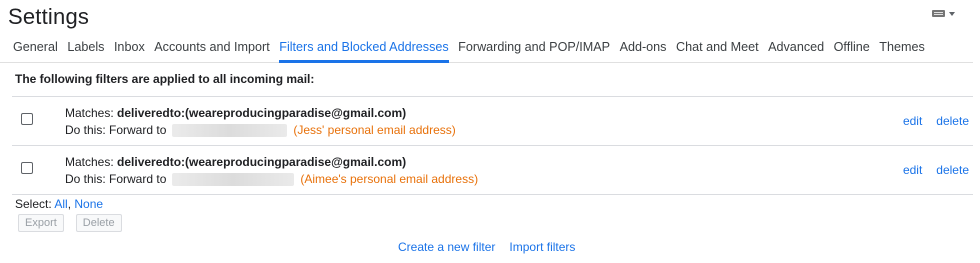 The width and height of the screenshot is (980, 263). Describe the element at coordinates (446, 247) in the screenshot. I see `create-filter-link: Create a new filter` at that location.